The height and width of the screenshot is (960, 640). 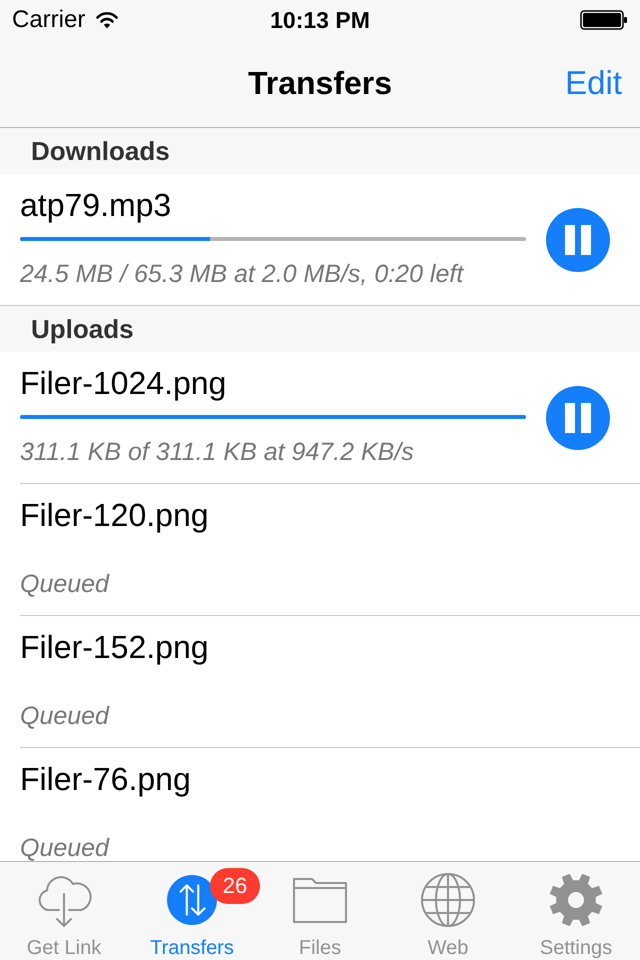 What do you see at coordinates (593, 83) in the screenshot?
I see `edit-button: Edit` at bounding box center [593, 83].